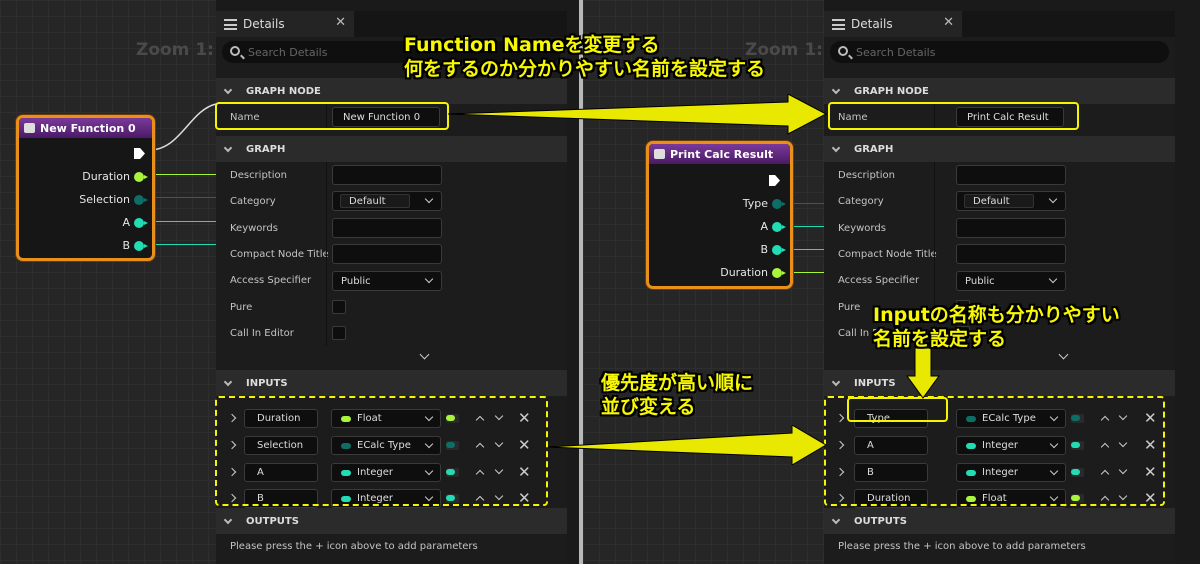  Describe the element at coordinates (940, 339) in the screenshot. I see `annotation-text: 名前を設定する` at that location.